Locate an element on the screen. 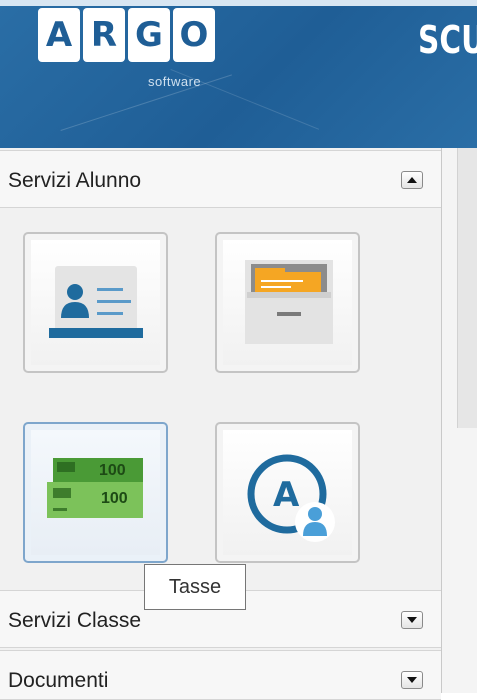 This screenshot has width=477, height=700. logo-letter: A is located at coordinates (59, 35).